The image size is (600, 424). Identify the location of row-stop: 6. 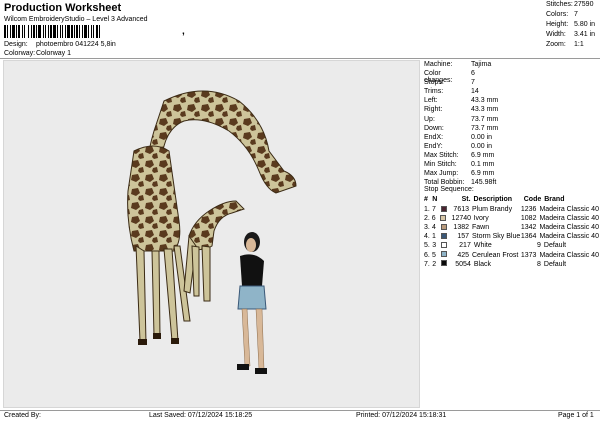
(433, 219).